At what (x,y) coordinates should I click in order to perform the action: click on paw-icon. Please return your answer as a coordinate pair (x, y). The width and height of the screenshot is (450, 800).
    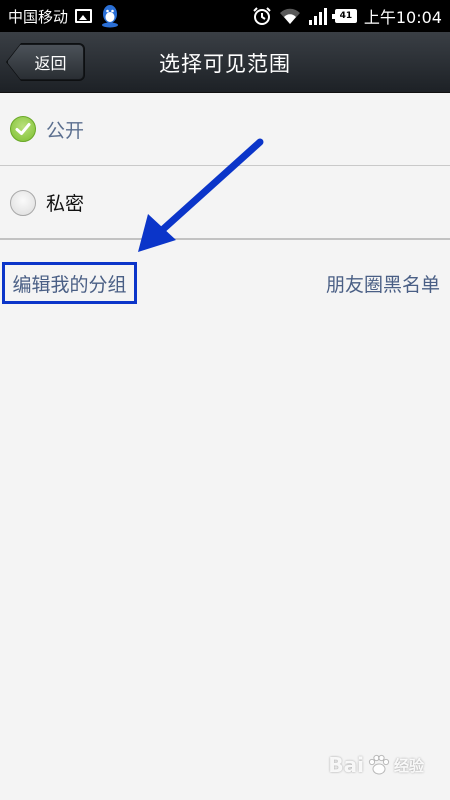
    Looking at the image, I should click on (379, 764).